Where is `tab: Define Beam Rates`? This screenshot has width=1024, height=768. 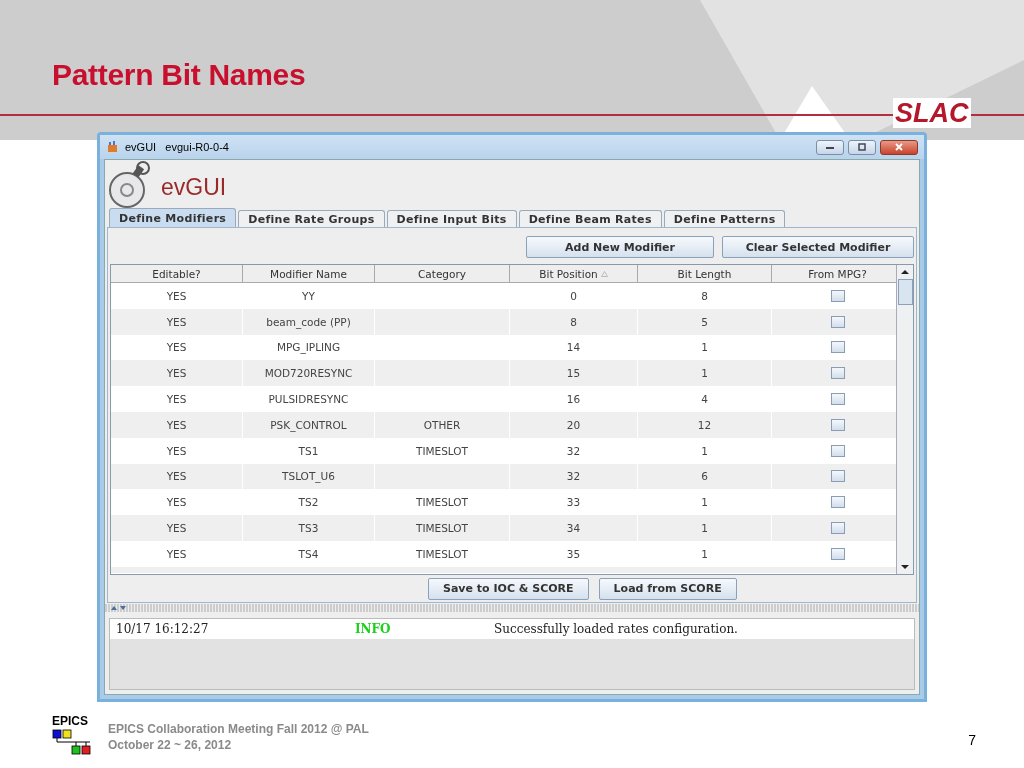 tab: Define Beam Rates is located at coordinates (590, 218).